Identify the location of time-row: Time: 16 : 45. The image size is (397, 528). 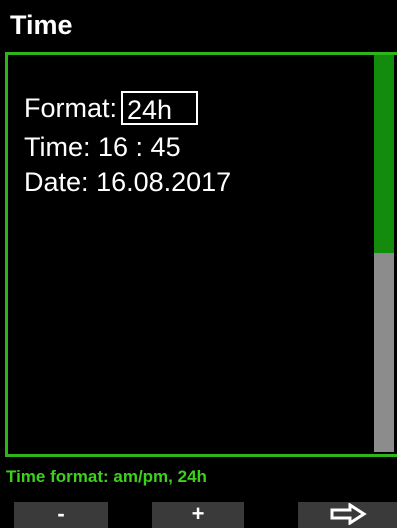
(102, 147).